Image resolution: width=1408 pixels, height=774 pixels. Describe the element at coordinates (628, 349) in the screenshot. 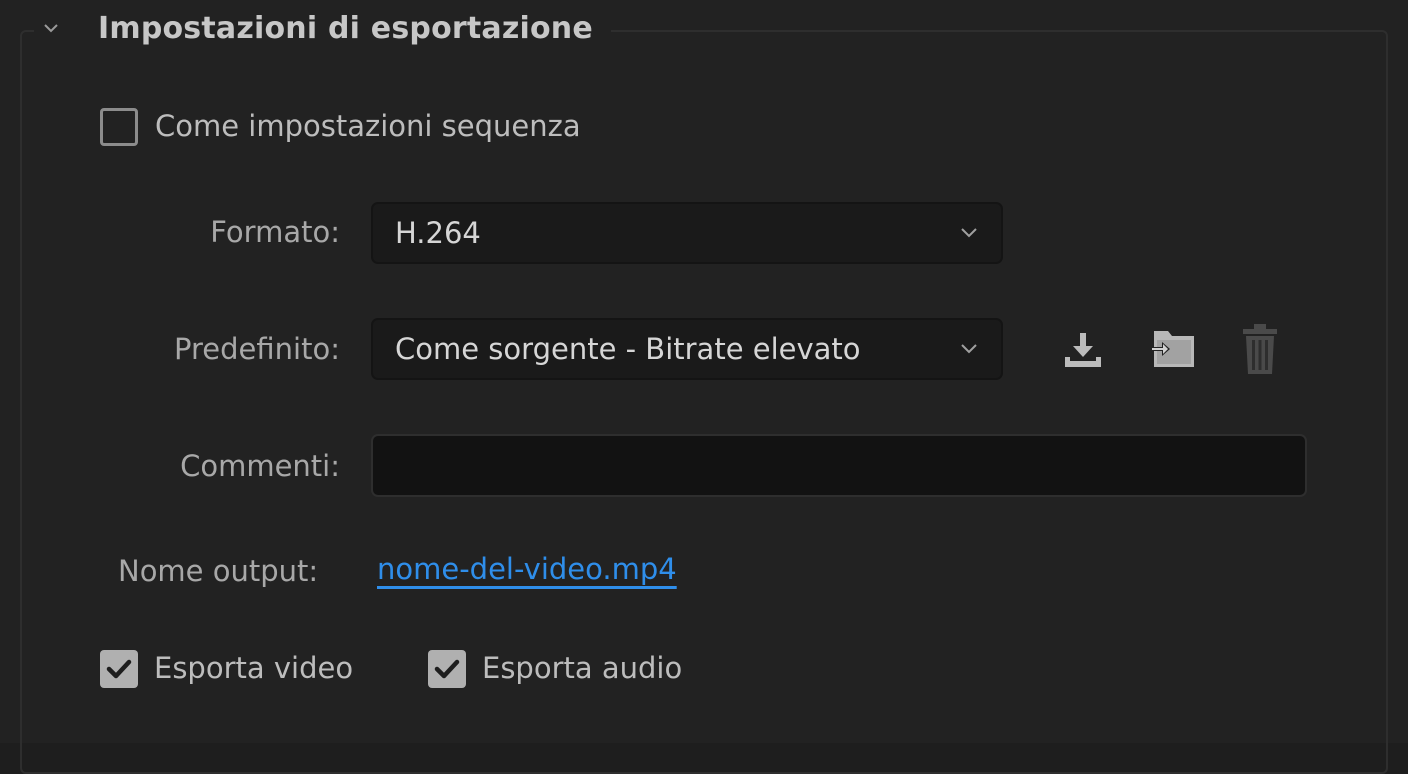

I see `preset-value: Come sorgente - Bitrate elevato` at that location.